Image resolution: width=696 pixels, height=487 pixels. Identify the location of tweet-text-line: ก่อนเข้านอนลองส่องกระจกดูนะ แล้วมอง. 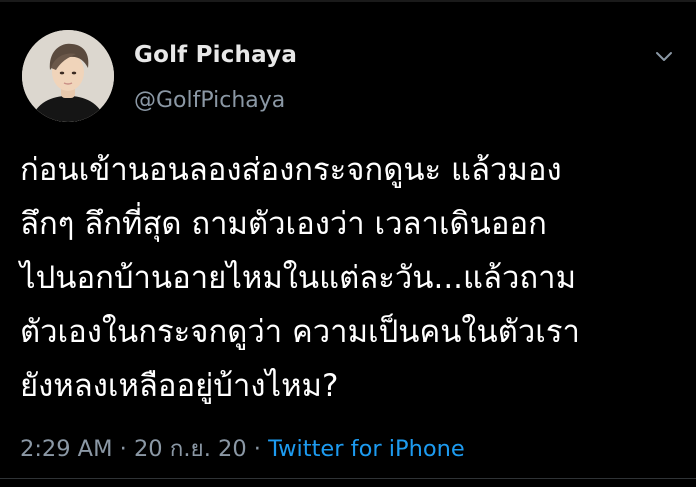
(291, 170).